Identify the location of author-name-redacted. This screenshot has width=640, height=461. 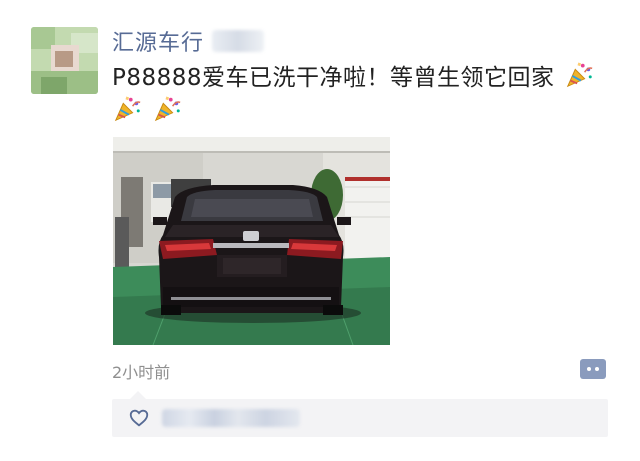
(238, 41).